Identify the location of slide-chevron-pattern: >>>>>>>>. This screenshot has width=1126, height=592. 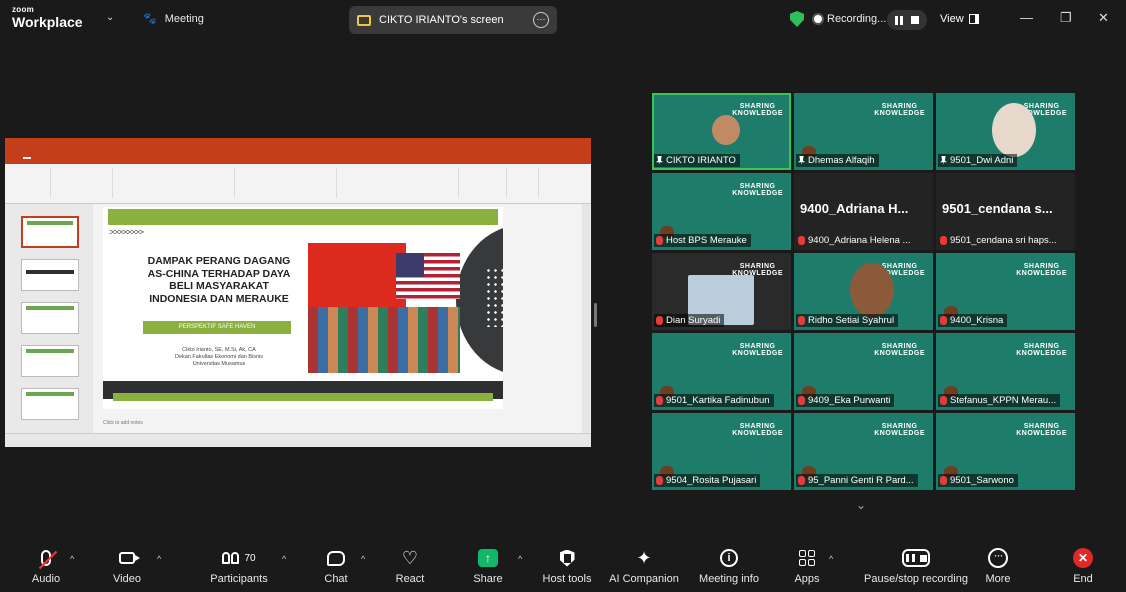
(126, 232).